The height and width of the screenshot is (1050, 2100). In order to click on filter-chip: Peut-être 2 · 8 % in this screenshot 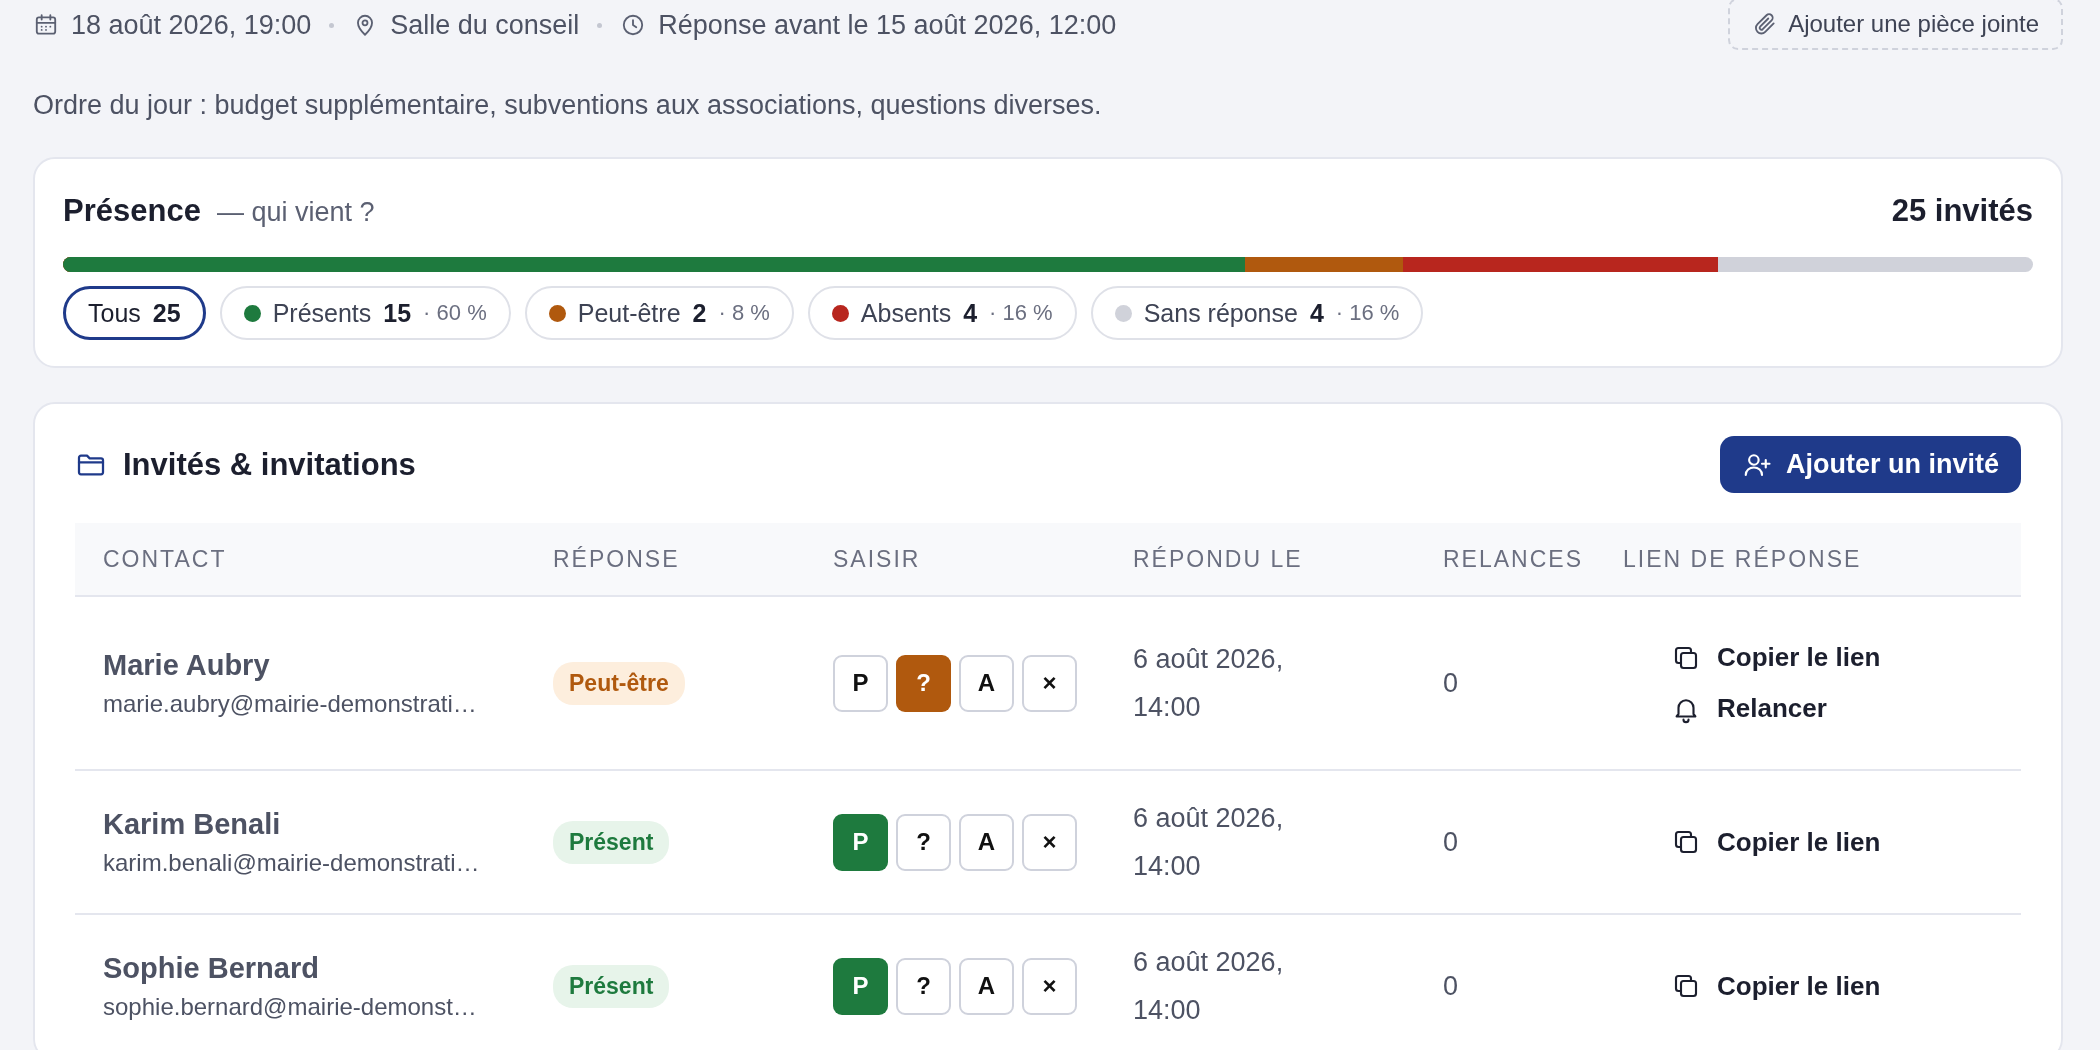, I will do `click(659, 313)`.